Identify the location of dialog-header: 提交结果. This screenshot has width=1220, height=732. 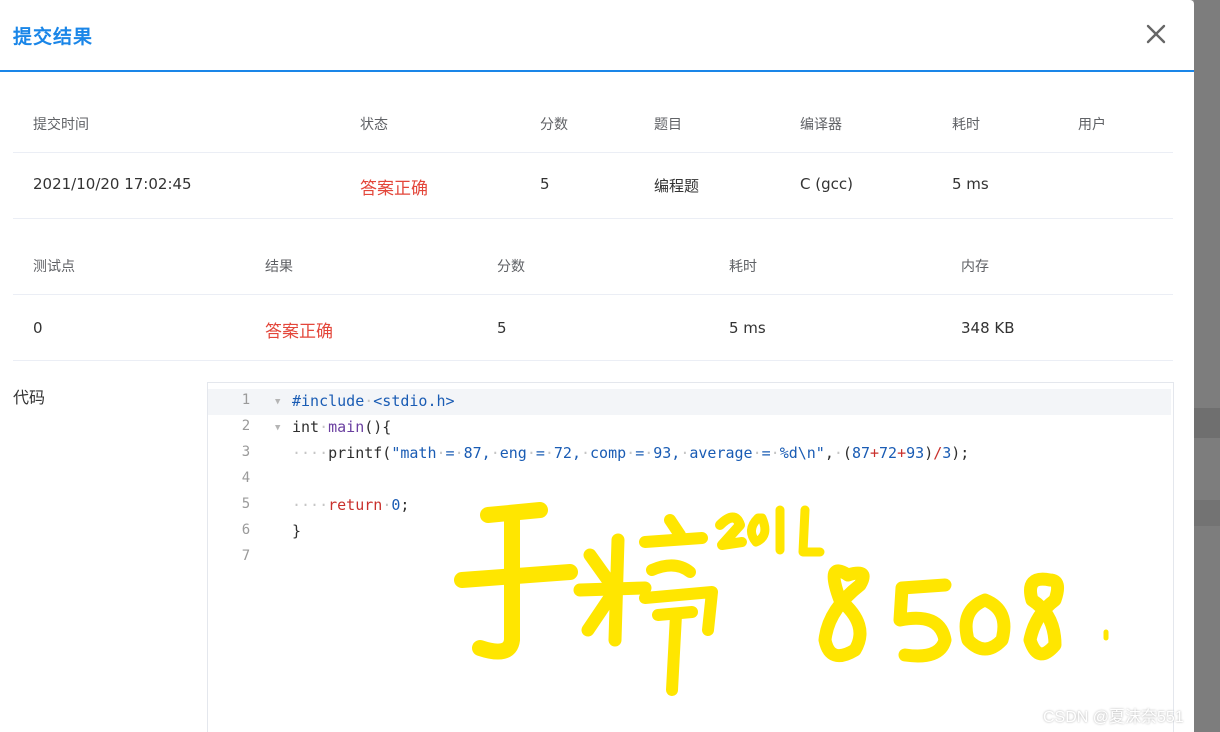
(597, 36).